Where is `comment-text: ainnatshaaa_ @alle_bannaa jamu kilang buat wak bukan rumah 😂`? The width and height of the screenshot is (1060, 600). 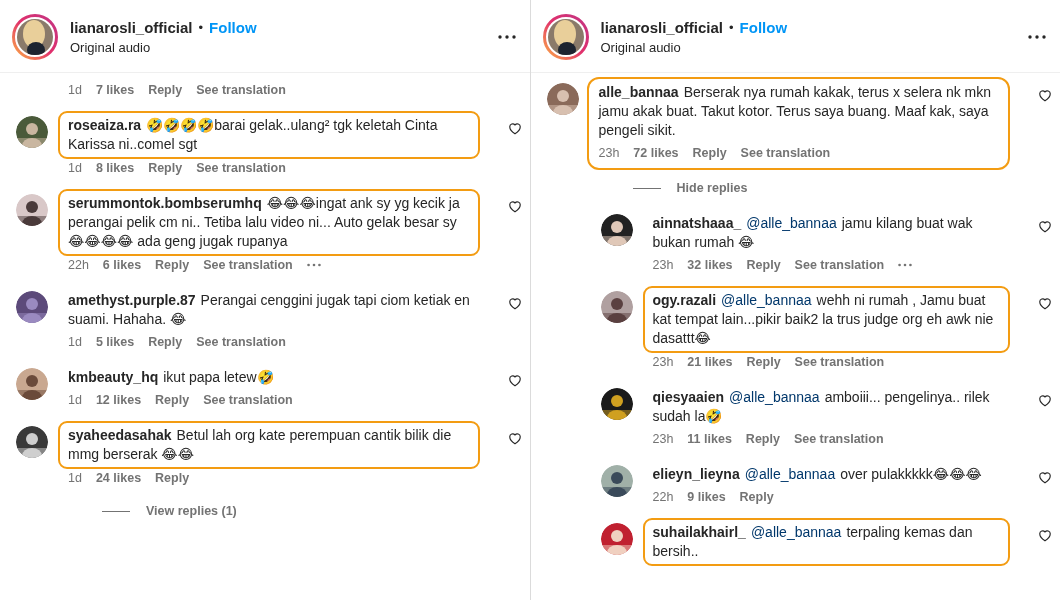 comment-text: ainnatshaaa_ @alle_bannaa jamu kilang buat wak bukan rumah 😂 is located at coordinates (813, 233).